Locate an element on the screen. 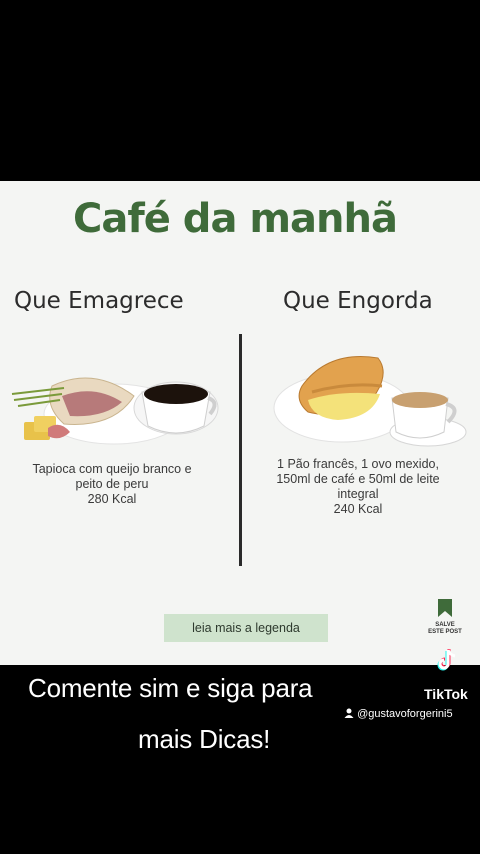  right-desc-line-3: integral is located at coordinates (358, 494).